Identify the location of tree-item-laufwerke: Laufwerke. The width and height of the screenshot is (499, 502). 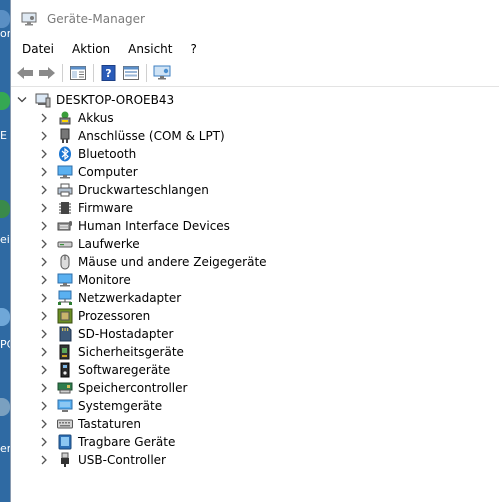
(255, 244).